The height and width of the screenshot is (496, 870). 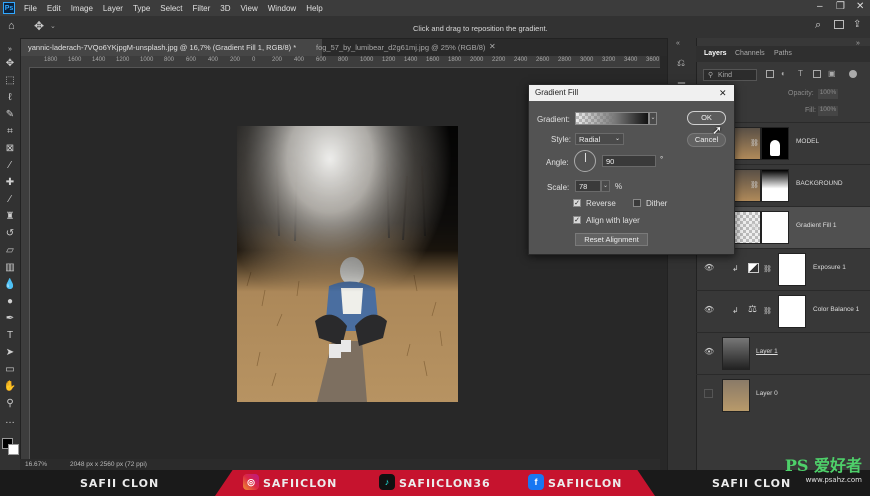 What do you see at coordinates (314, 8) in the screenshot?
I see `menu-help: Help` at bounding box center [314, 8].